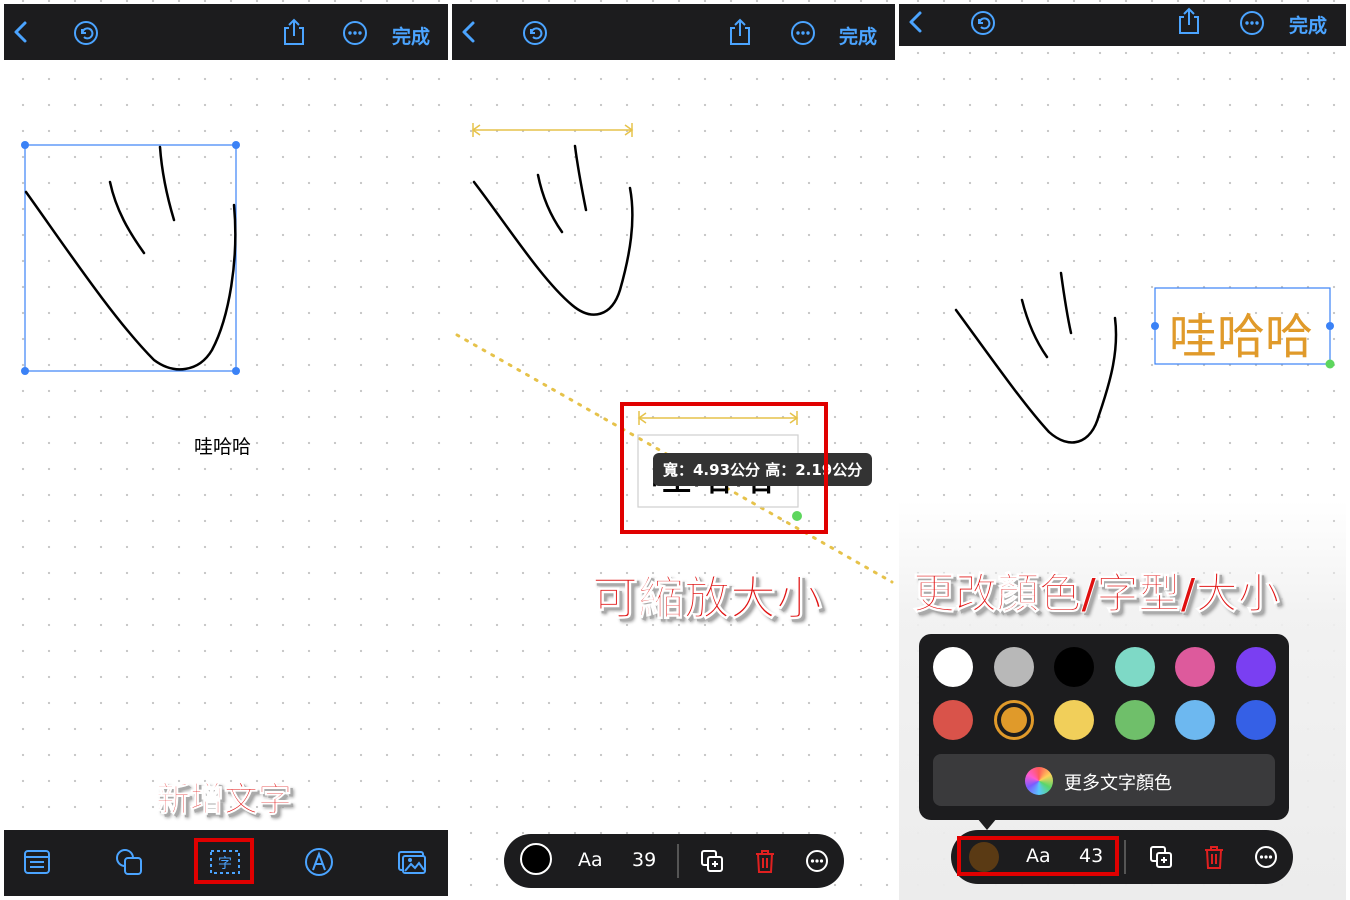 This screenshot has width=1350, height=900. Describe the element at coordinates (412, 862) in the screenshot. I see `media-icon` at that location.